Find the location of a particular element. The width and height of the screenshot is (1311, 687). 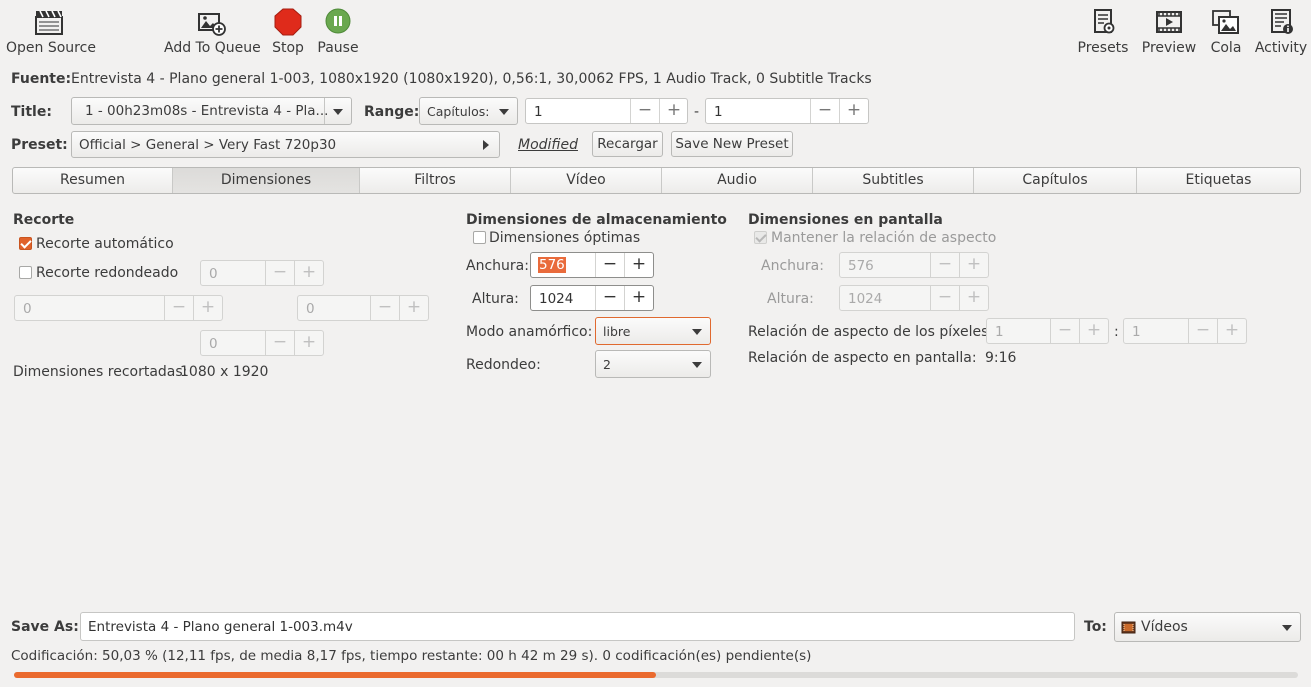

presets-label: Presets is located at coordinates (1103, 48).